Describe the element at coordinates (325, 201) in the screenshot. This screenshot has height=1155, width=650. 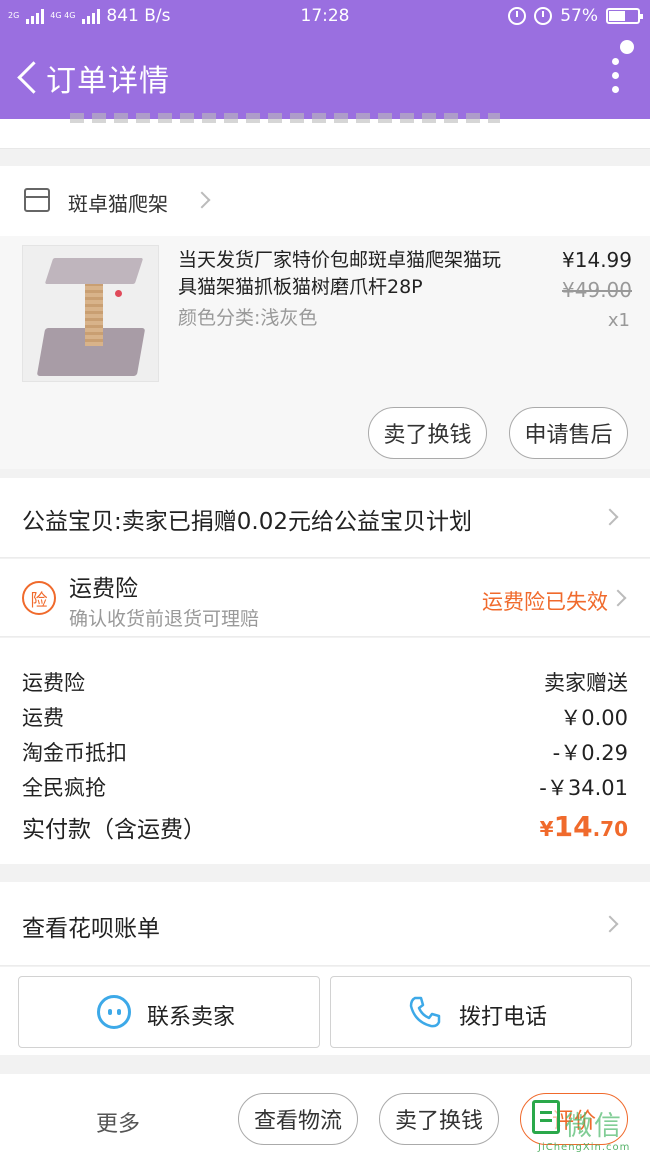
I see `shop-row: 斑卓猫爬架` at that location.